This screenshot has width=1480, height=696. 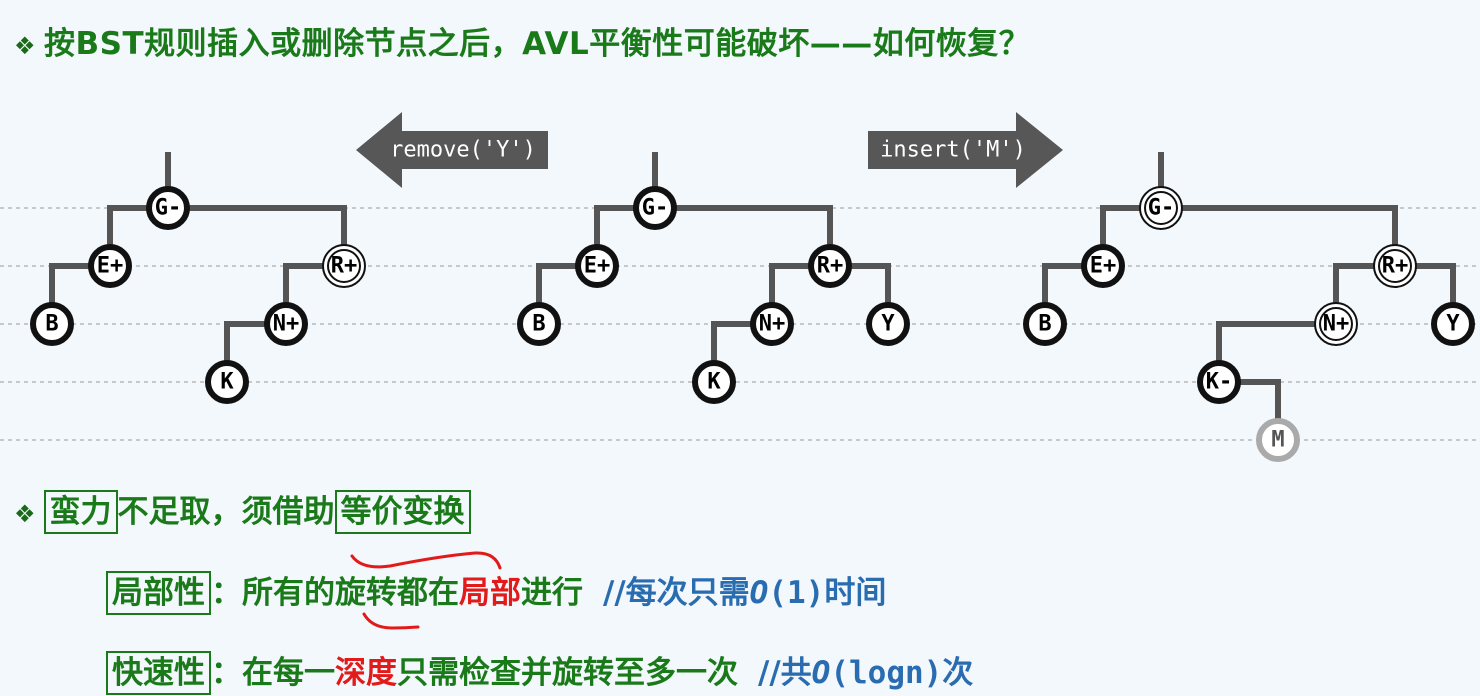 I want to click on term-locality: 局部性, so click(x=158, y=593).